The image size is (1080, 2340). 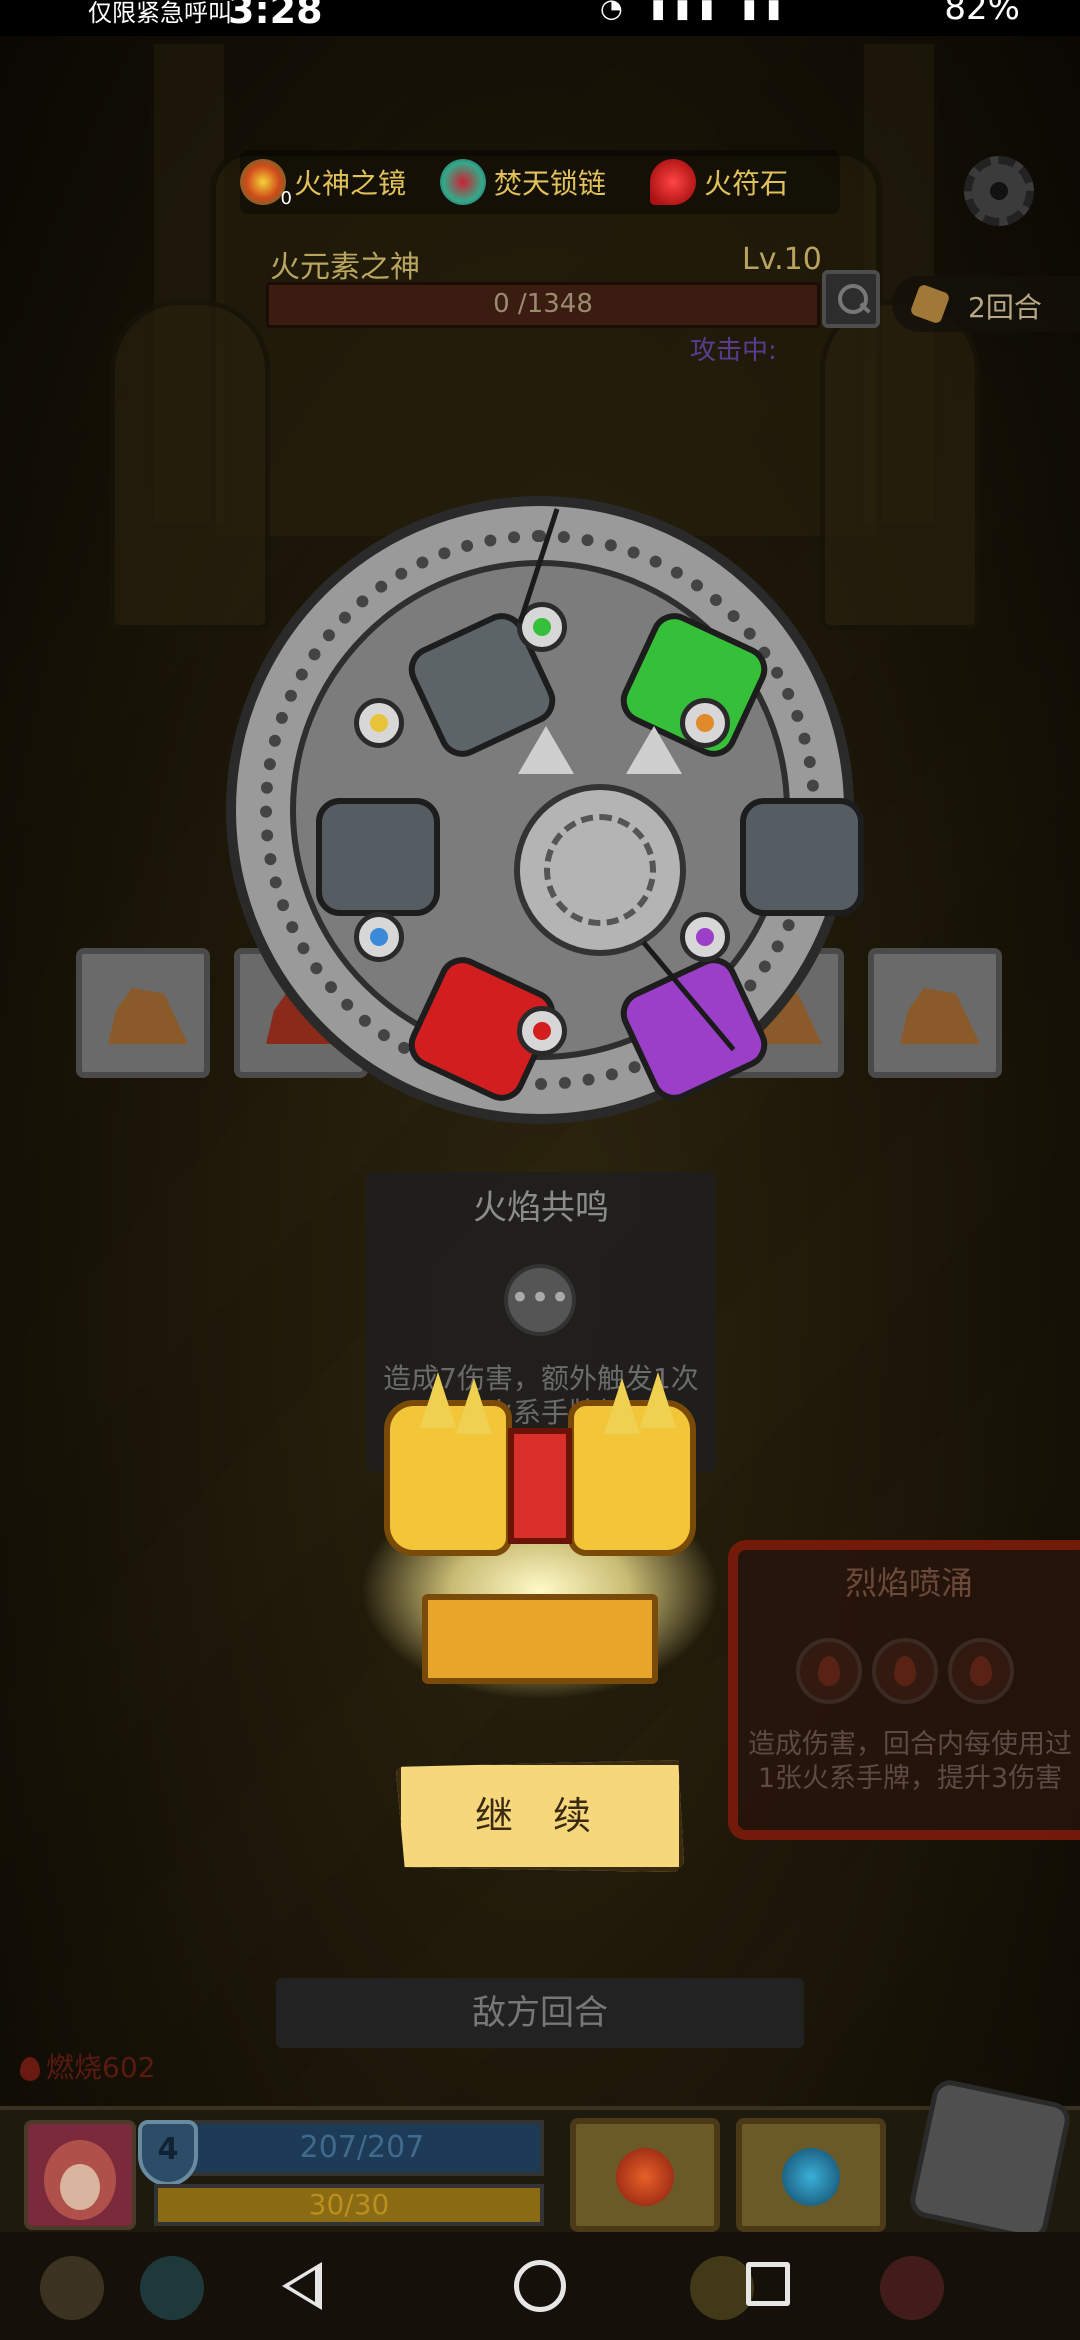 What do you see at coordinates (705, 723) in the screenshot?
I see `earth-node-icon` at bounding box center [705, 723].